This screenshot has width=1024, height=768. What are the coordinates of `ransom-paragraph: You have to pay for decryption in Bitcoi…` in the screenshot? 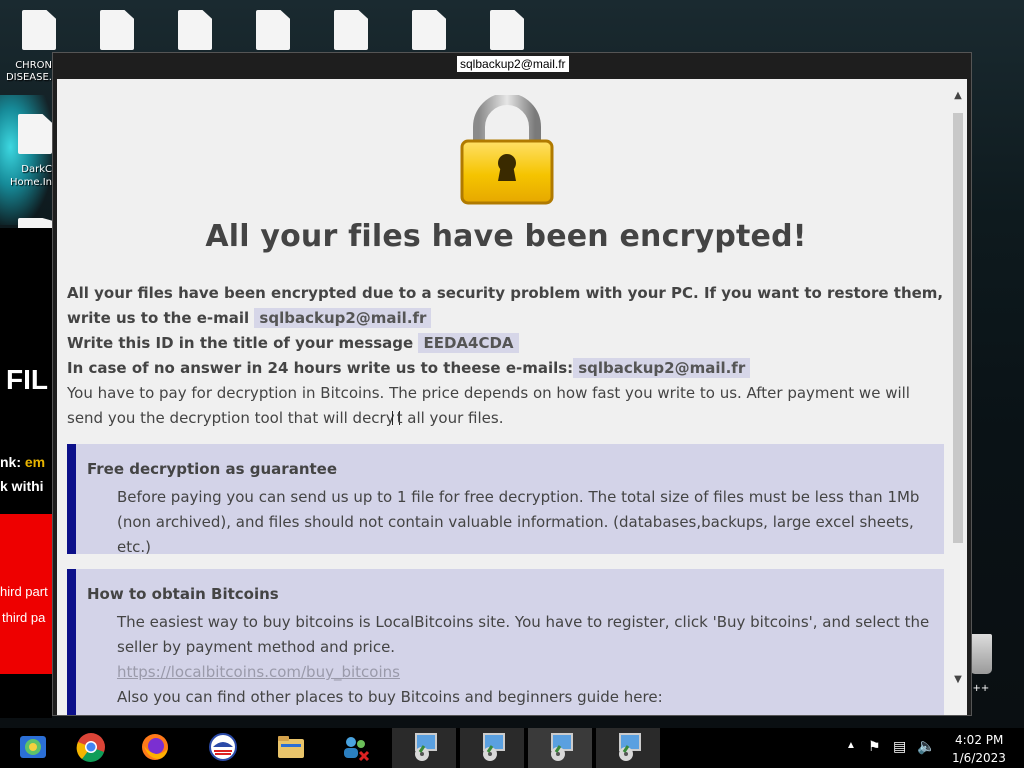 It's located at (488, 405).